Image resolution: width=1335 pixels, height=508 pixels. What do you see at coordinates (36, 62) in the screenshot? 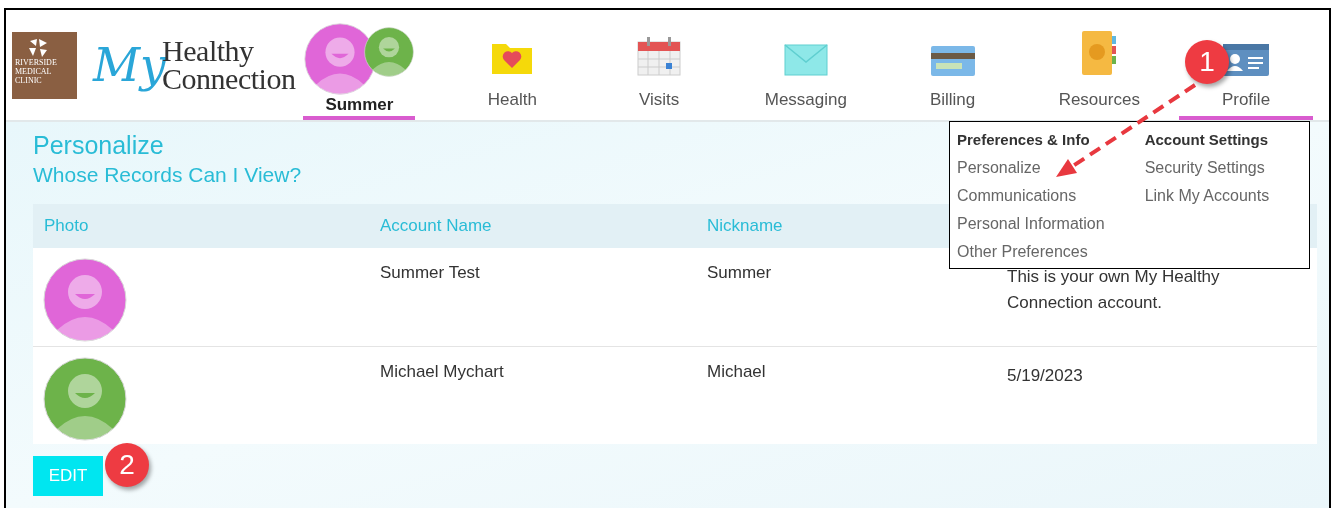
I see `clinic-name-text: RIVERSIDE` at bounding box center [36, 62].